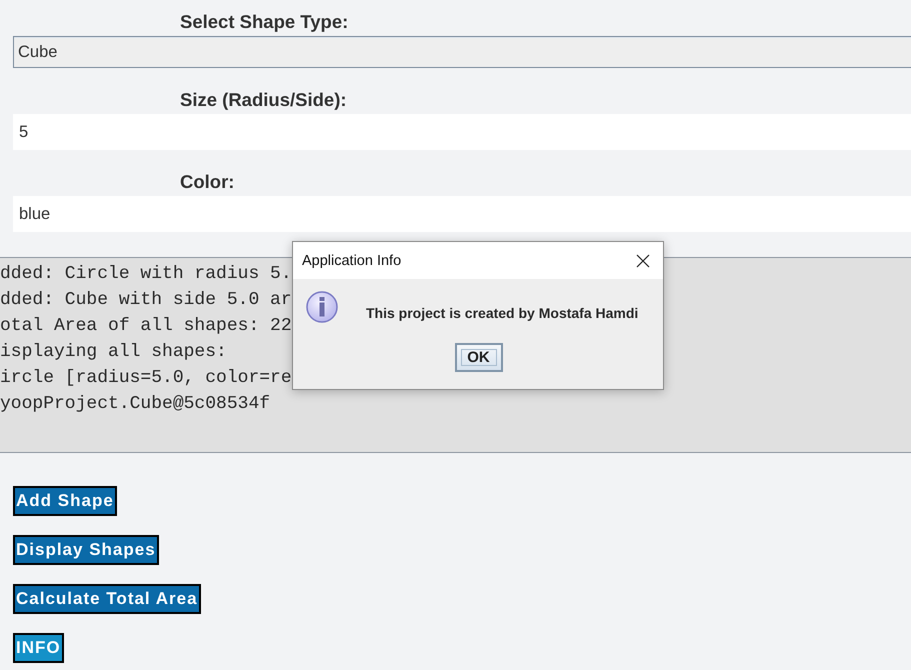 The width and height of the screenshot is (911, 670). What do you see at coordinates (264, 22) in the screenshot?
I see `field-label: Select Shape Type:` at bounding box center [264, 22].